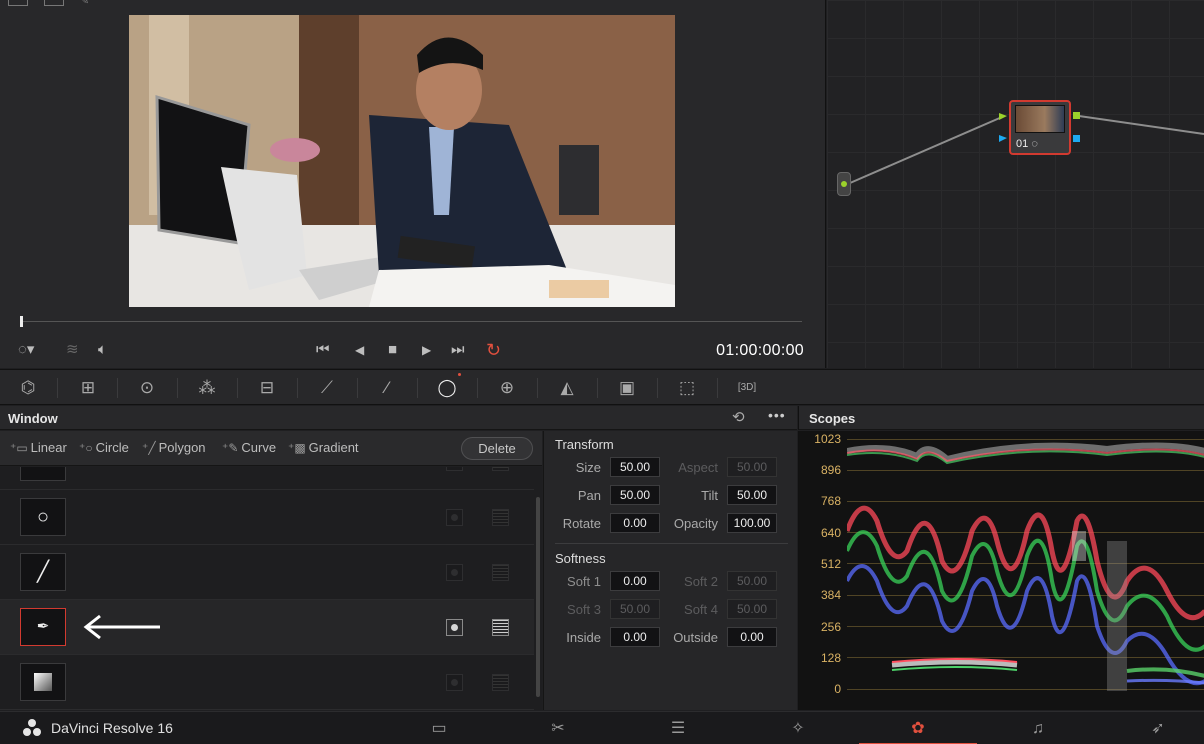  What do you see at coordinates (90, 3) in the screenshot?
I see `magic-wand-icon: ✎` at bounding box center [90, 3].